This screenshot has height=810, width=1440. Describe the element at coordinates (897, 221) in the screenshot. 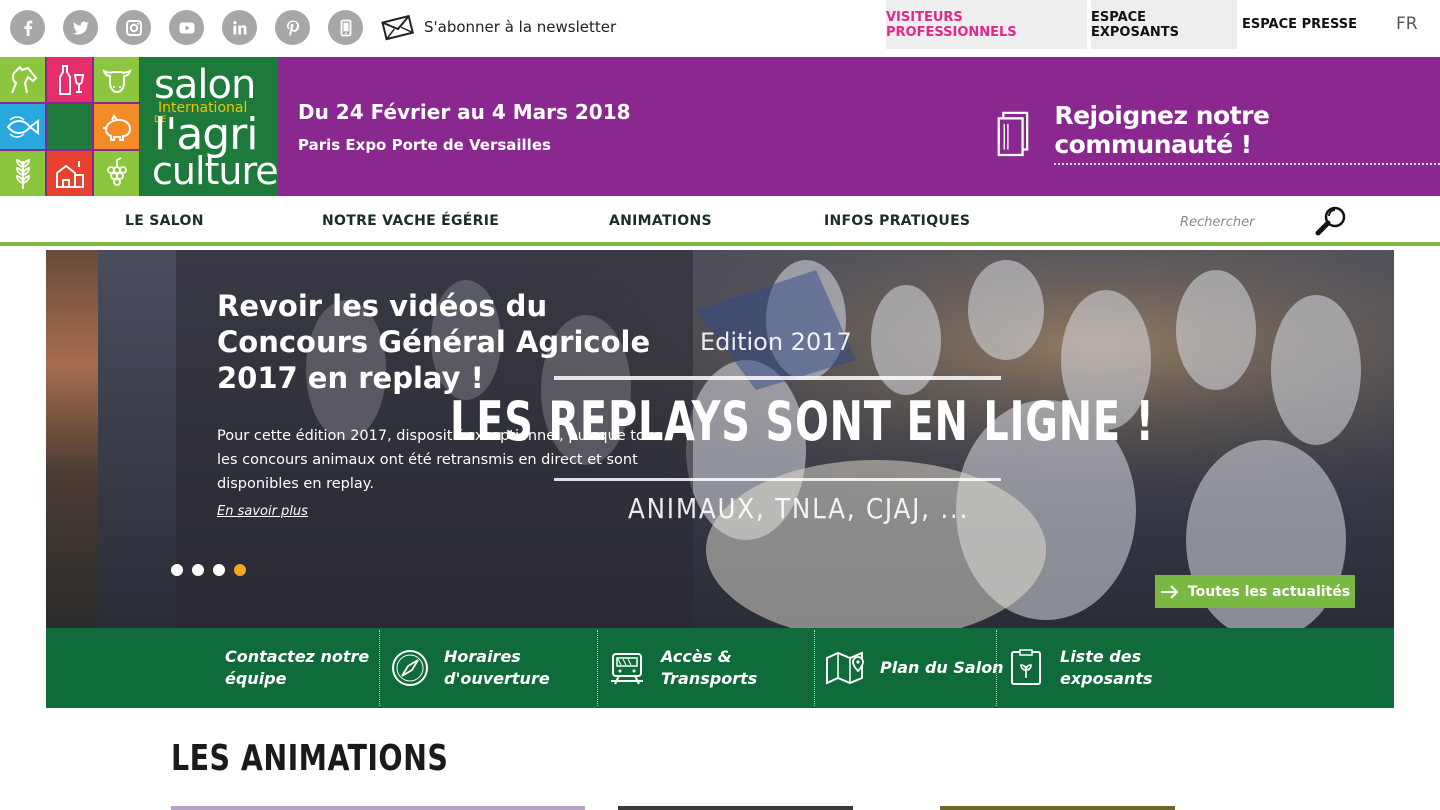

I see `nav-infos-pratiques: INFOS PRATIQUES` at that location.